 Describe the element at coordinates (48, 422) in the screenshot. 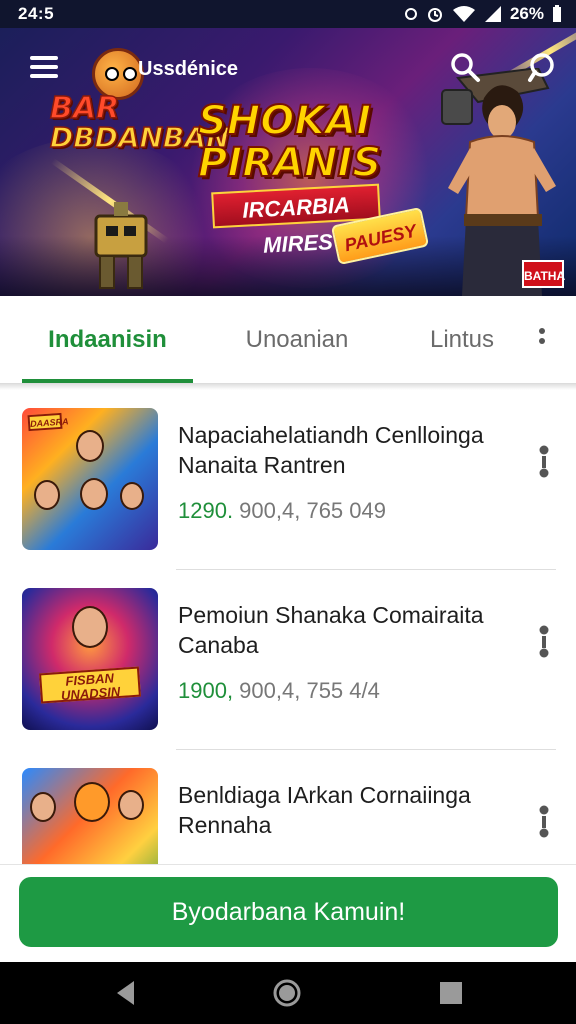

I see `thumb-badge: DAASRA` at that location.